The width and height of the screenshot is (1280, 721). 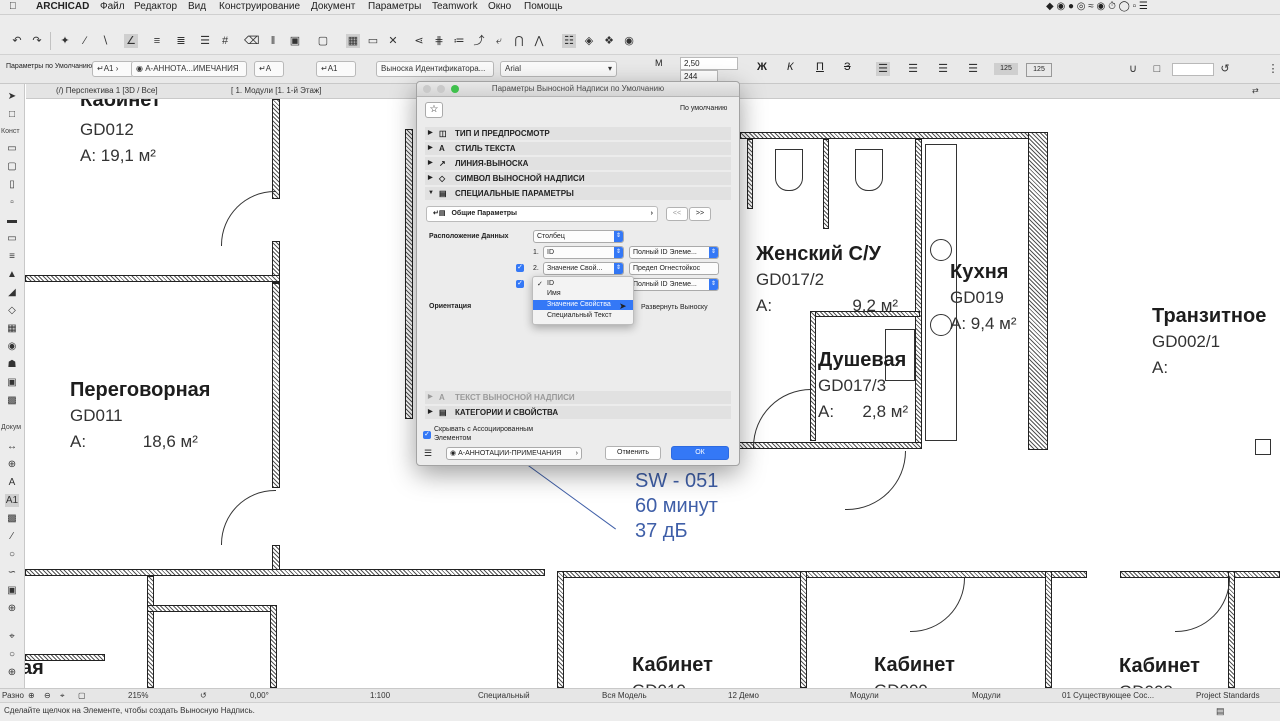 What do you see at coordinates (82, 696) in the screenshot?
I see `pan-icon: ▢` at bounding box center [82, 696].